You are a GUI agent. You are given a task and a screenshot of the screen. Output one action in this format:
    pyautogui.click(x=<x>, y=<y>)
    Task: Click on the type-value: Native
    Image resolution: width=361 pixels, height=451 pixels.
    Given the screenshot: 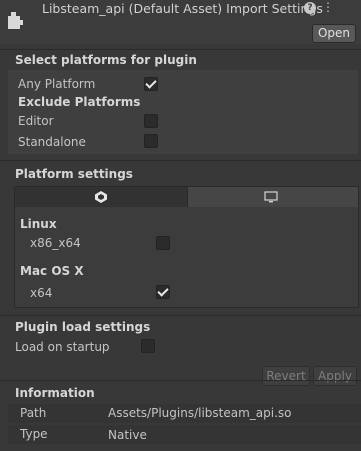 What is the action you would take?
    pyautogui.click(x=127, y=435)
    